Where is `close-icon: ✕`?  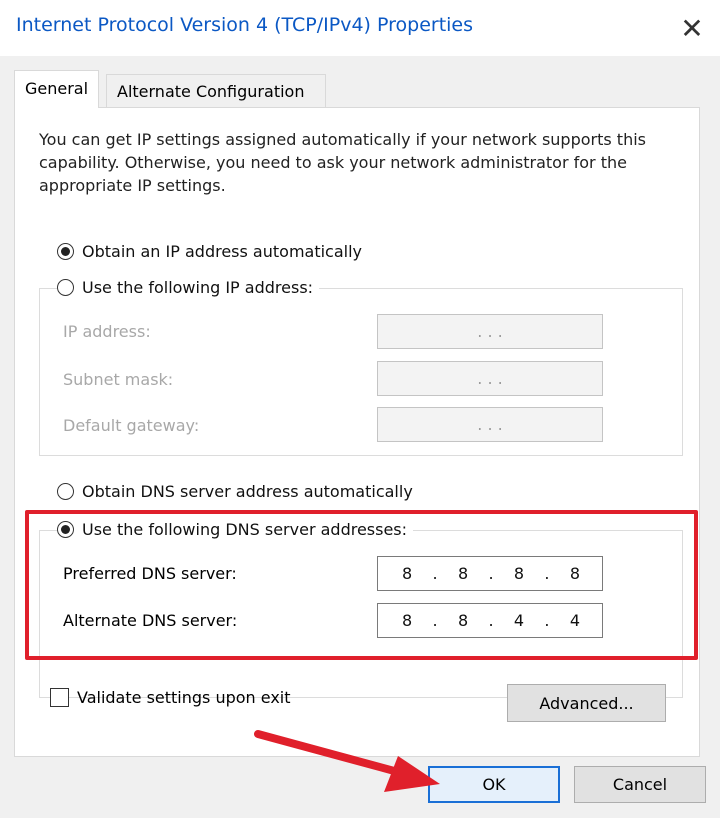 close-icon: ✕ is located at coordinates (692, 28).